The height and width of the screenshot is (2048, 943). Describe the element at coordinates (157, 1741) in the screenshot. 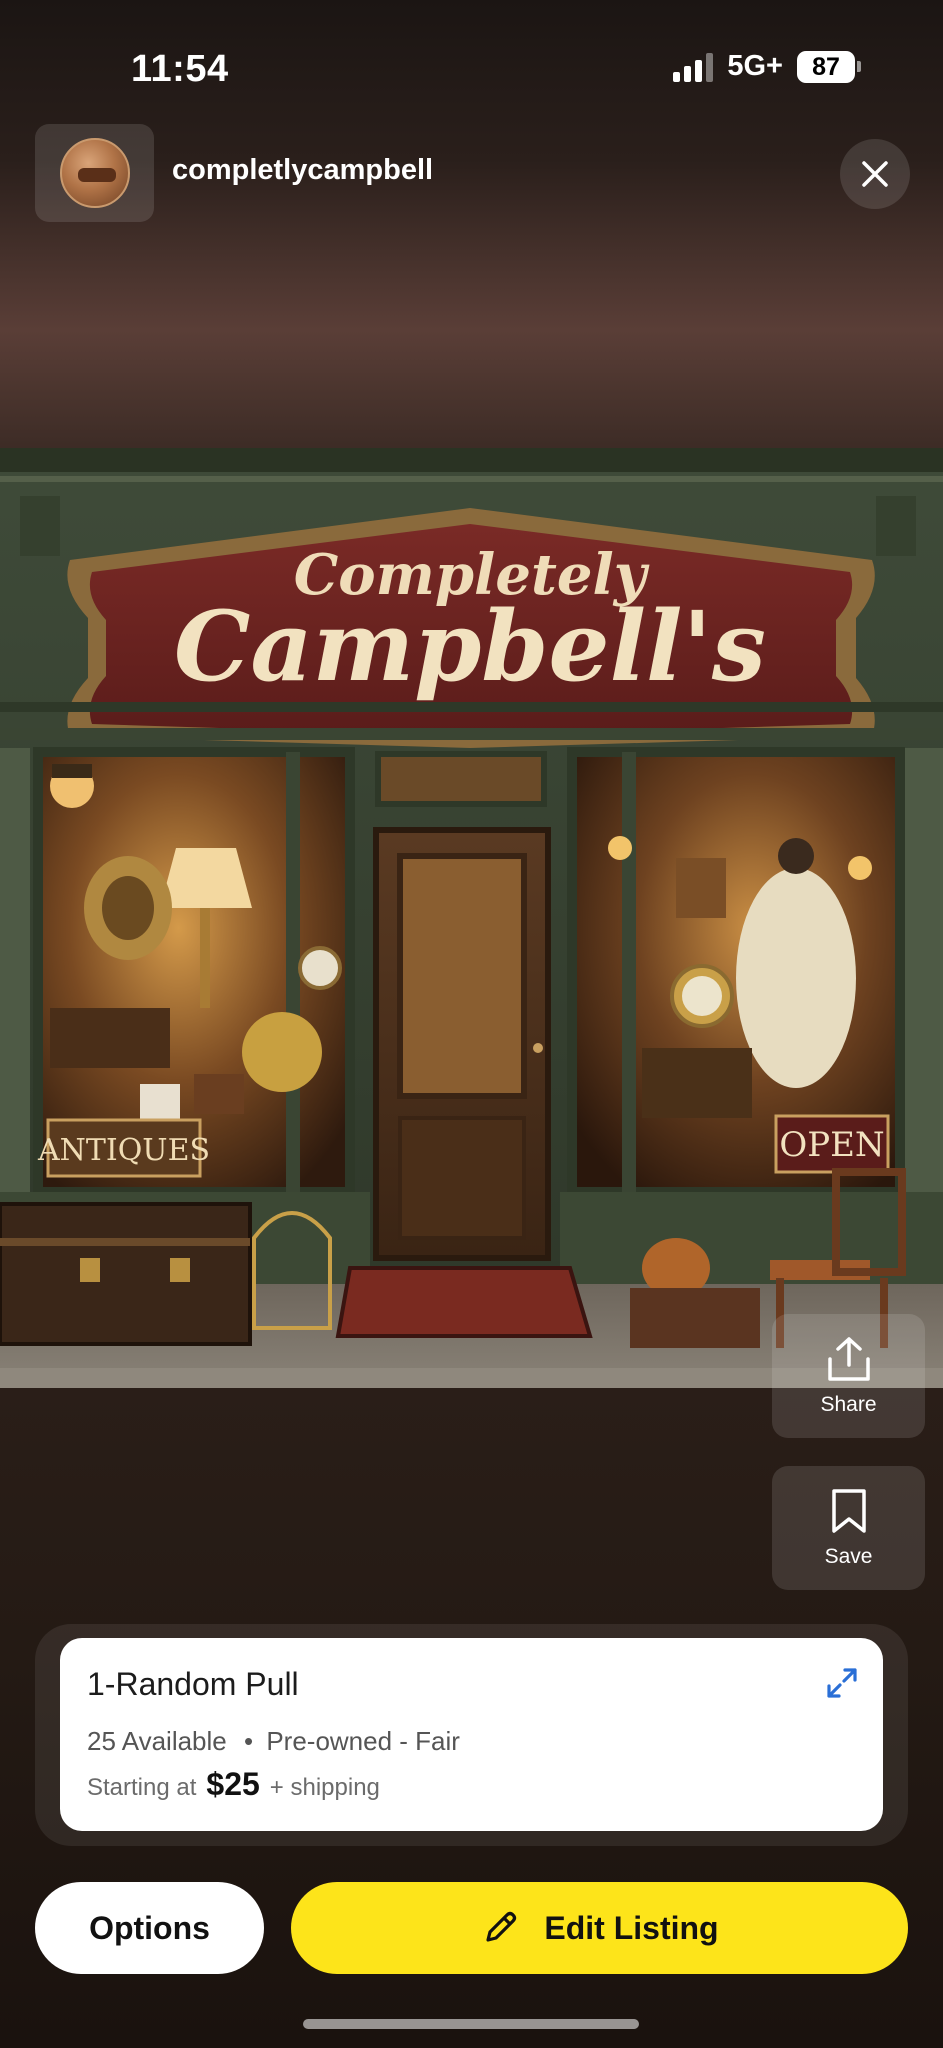

I see `available-count: 25 Available` at that location.